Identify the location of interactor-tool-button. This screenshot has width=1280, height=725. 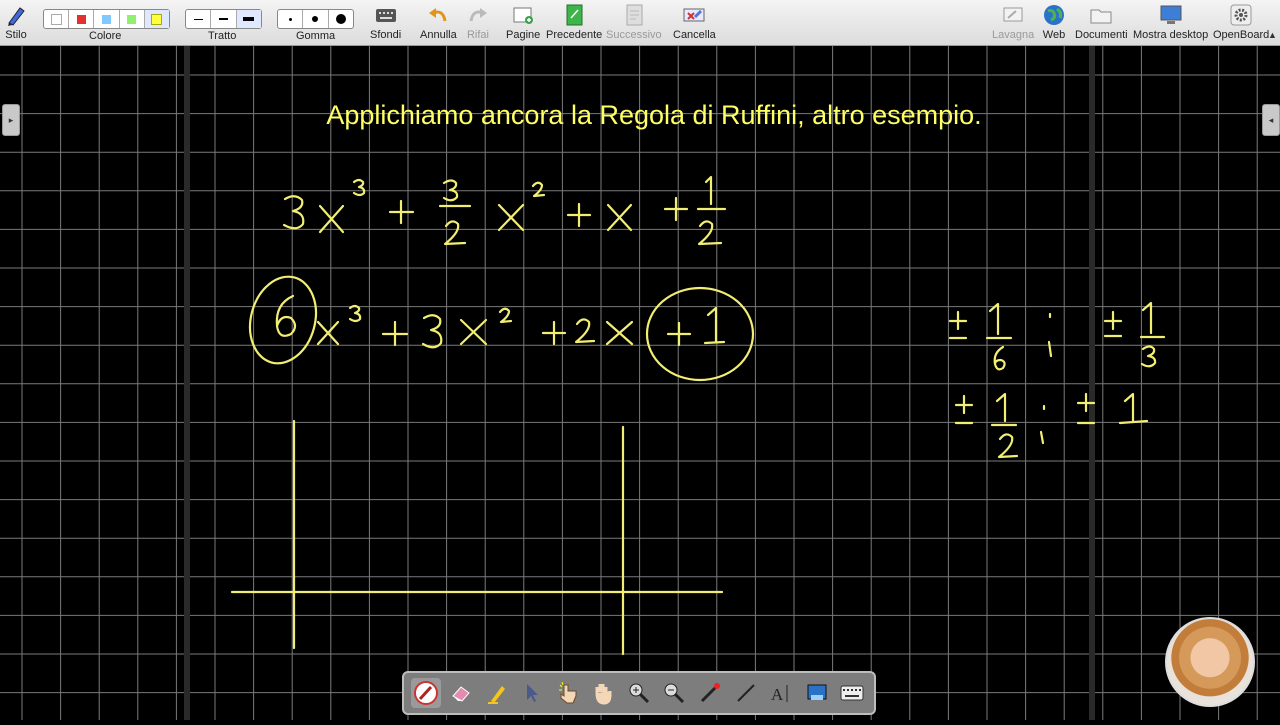
(568, 693).